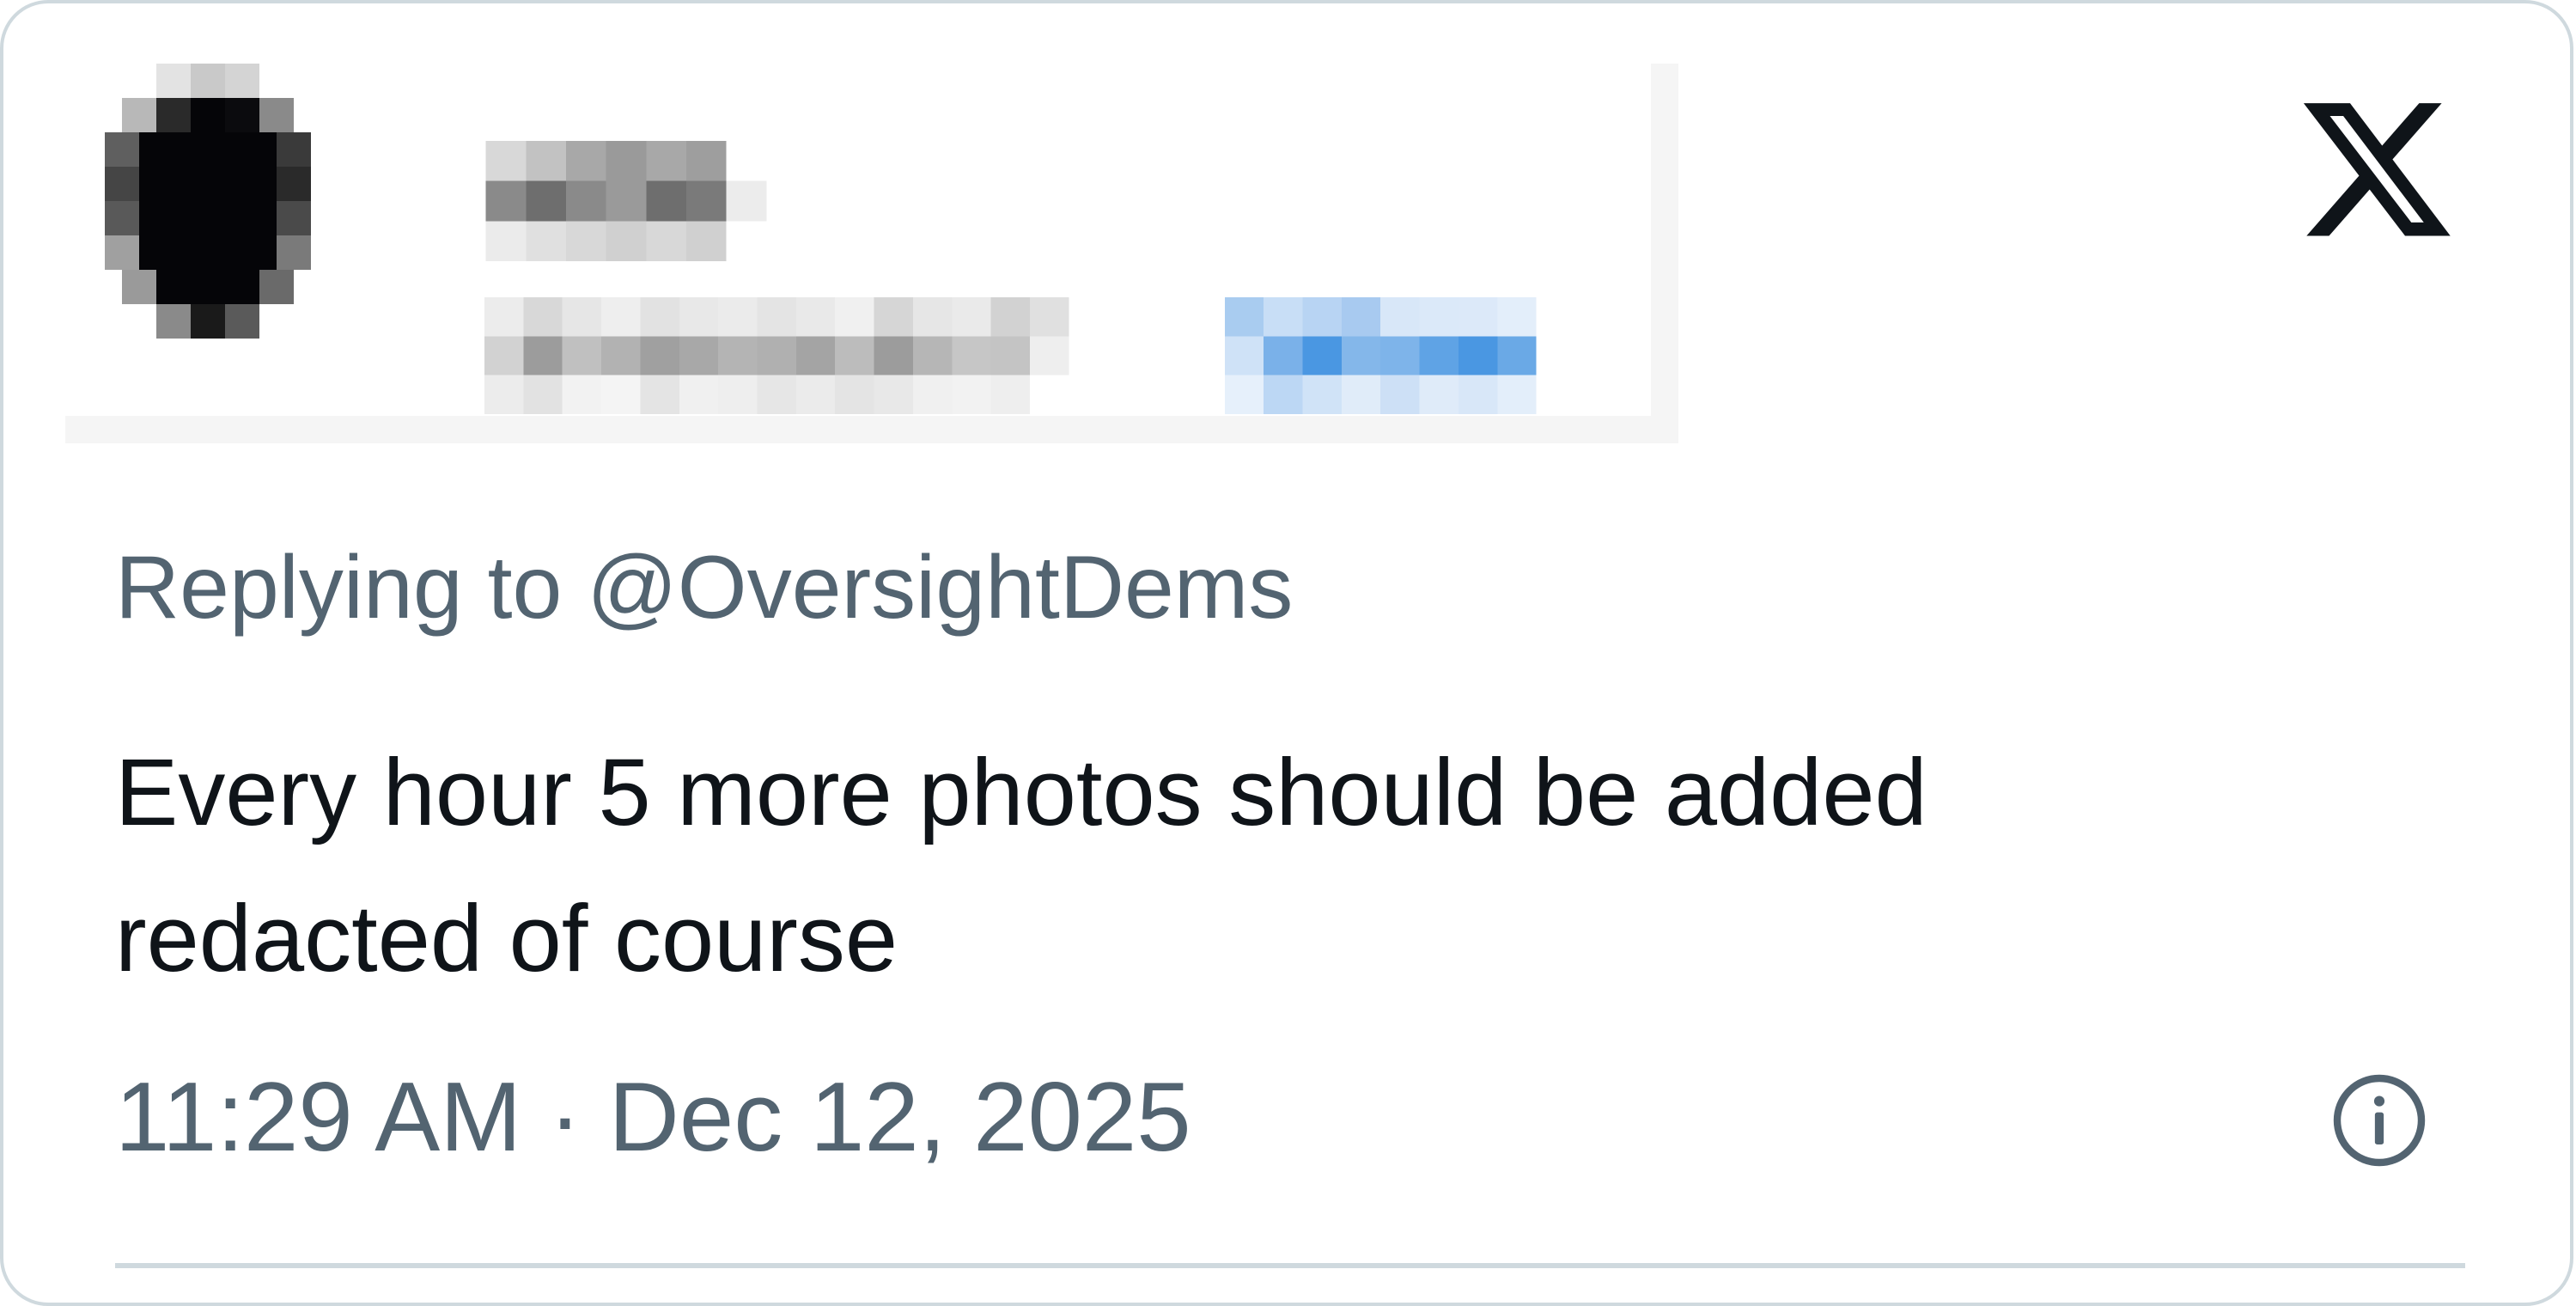  What do you see at coordinates (1029, 358) in the screenshot?
I see `redacted-handle-and-follow-link` at bounding box center [1029, 358].